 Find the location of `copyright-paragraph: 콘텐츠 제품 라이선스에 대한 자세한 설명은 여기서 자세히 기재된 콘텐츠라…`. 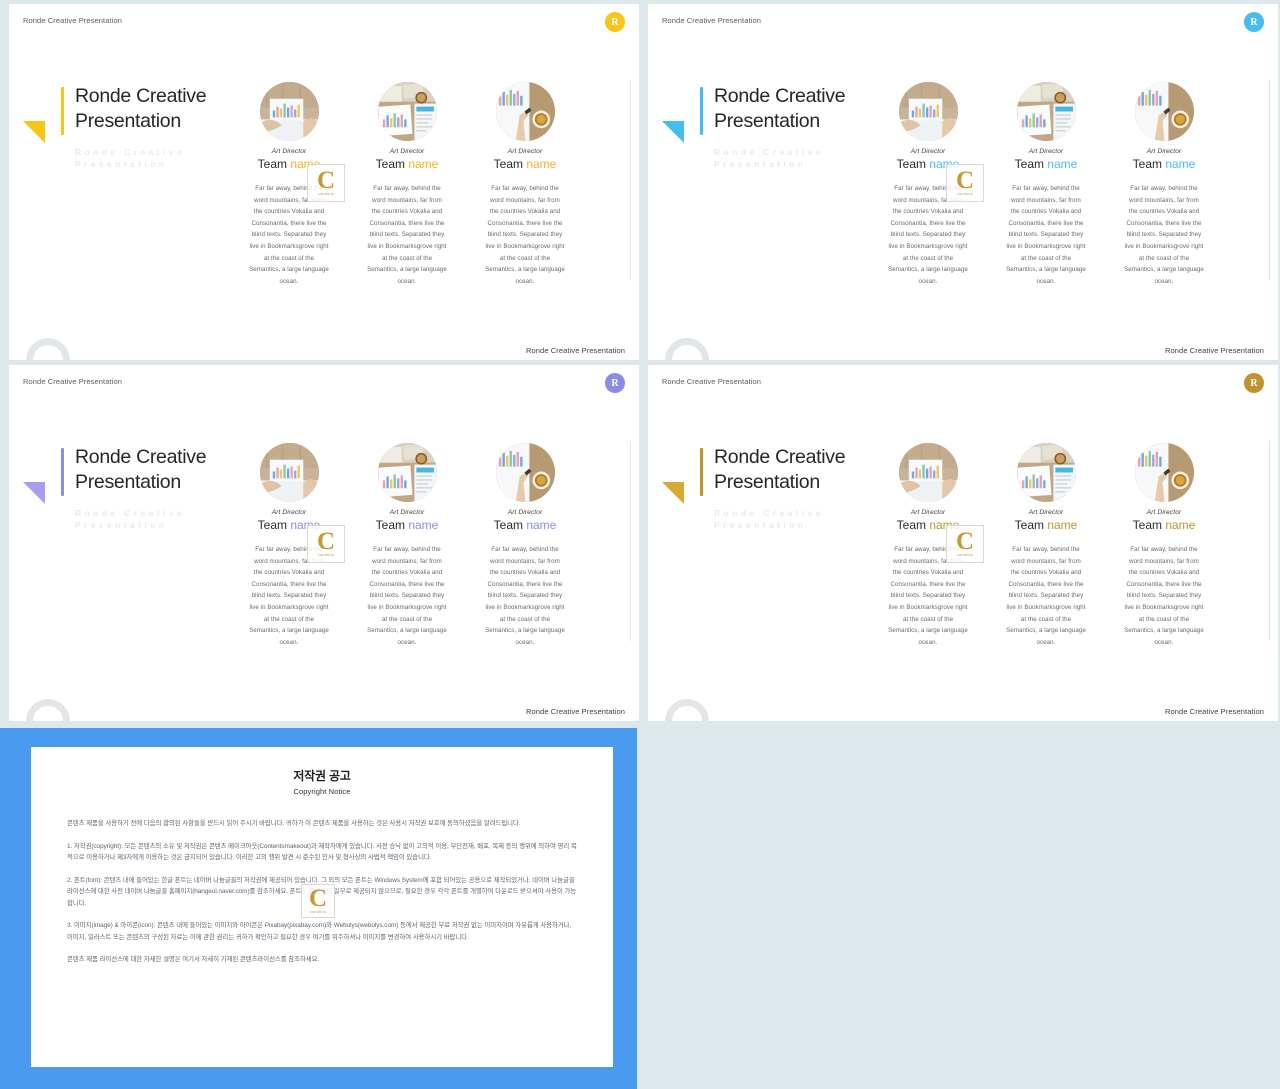

copyright-paragraph: 콘텐츠 제품 라이선스에 대한 자세한 설명은 여기서 자세히 기재된 콘텐츠라… is located at coordinates (193, 959).